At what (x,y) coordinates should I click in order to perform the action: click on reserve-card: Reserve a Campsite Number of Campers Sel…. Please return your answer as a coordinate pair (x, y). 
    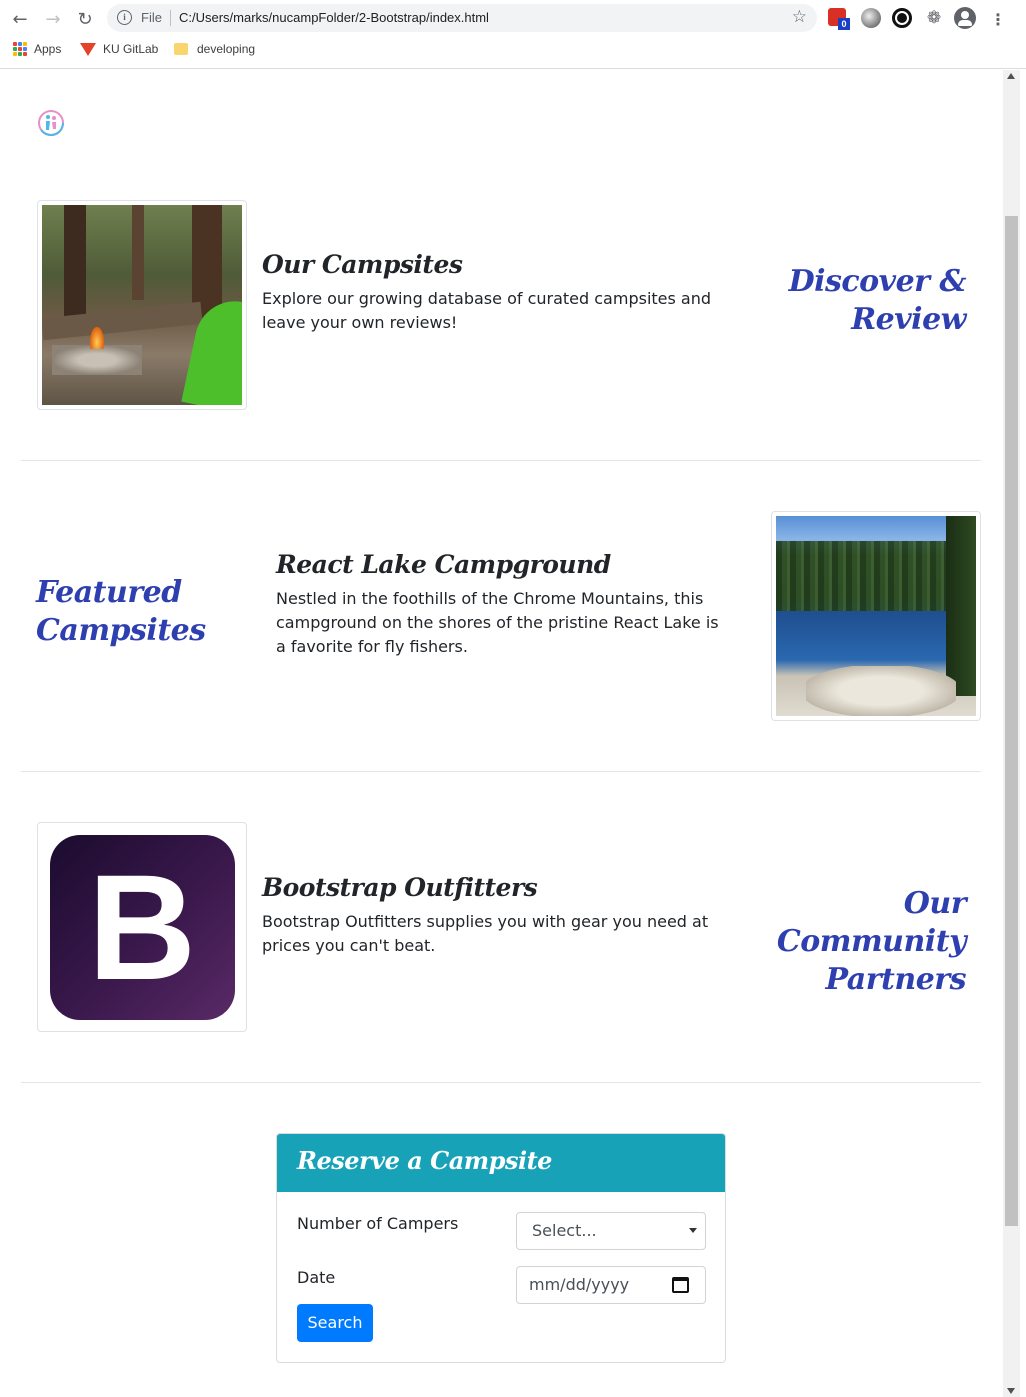
    Looking at the image, I should click on (501, 1248).